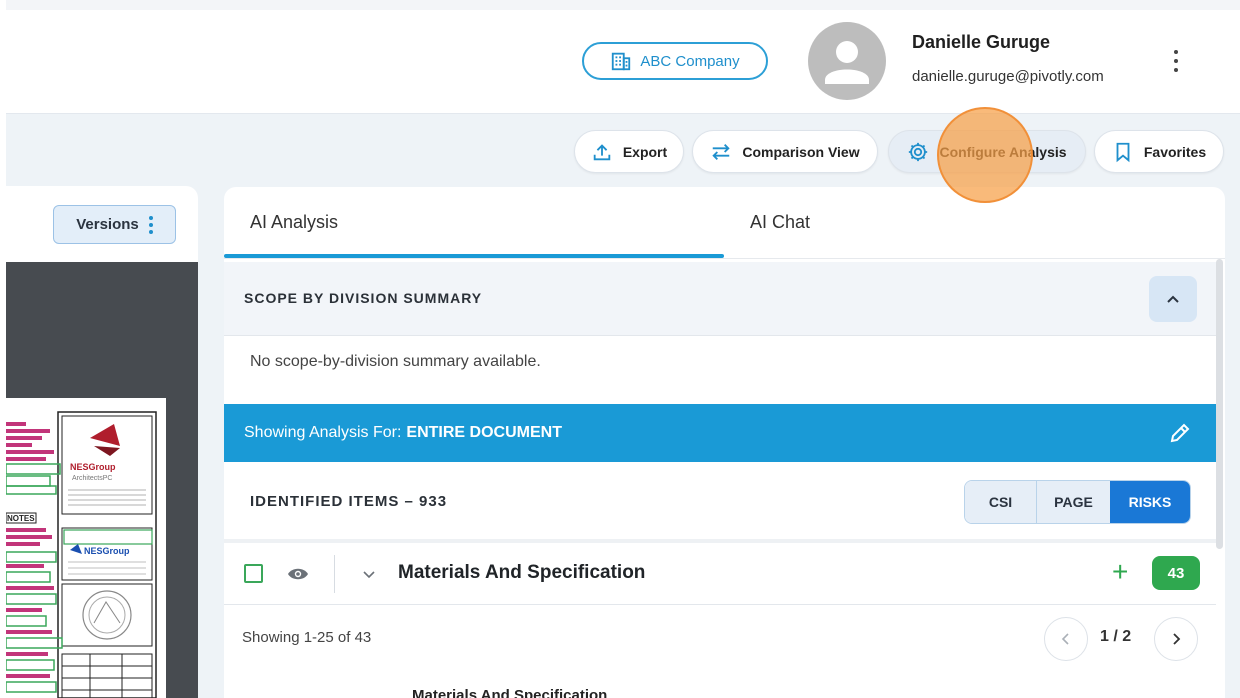  I want to click on left-edge, so click(3, 349).